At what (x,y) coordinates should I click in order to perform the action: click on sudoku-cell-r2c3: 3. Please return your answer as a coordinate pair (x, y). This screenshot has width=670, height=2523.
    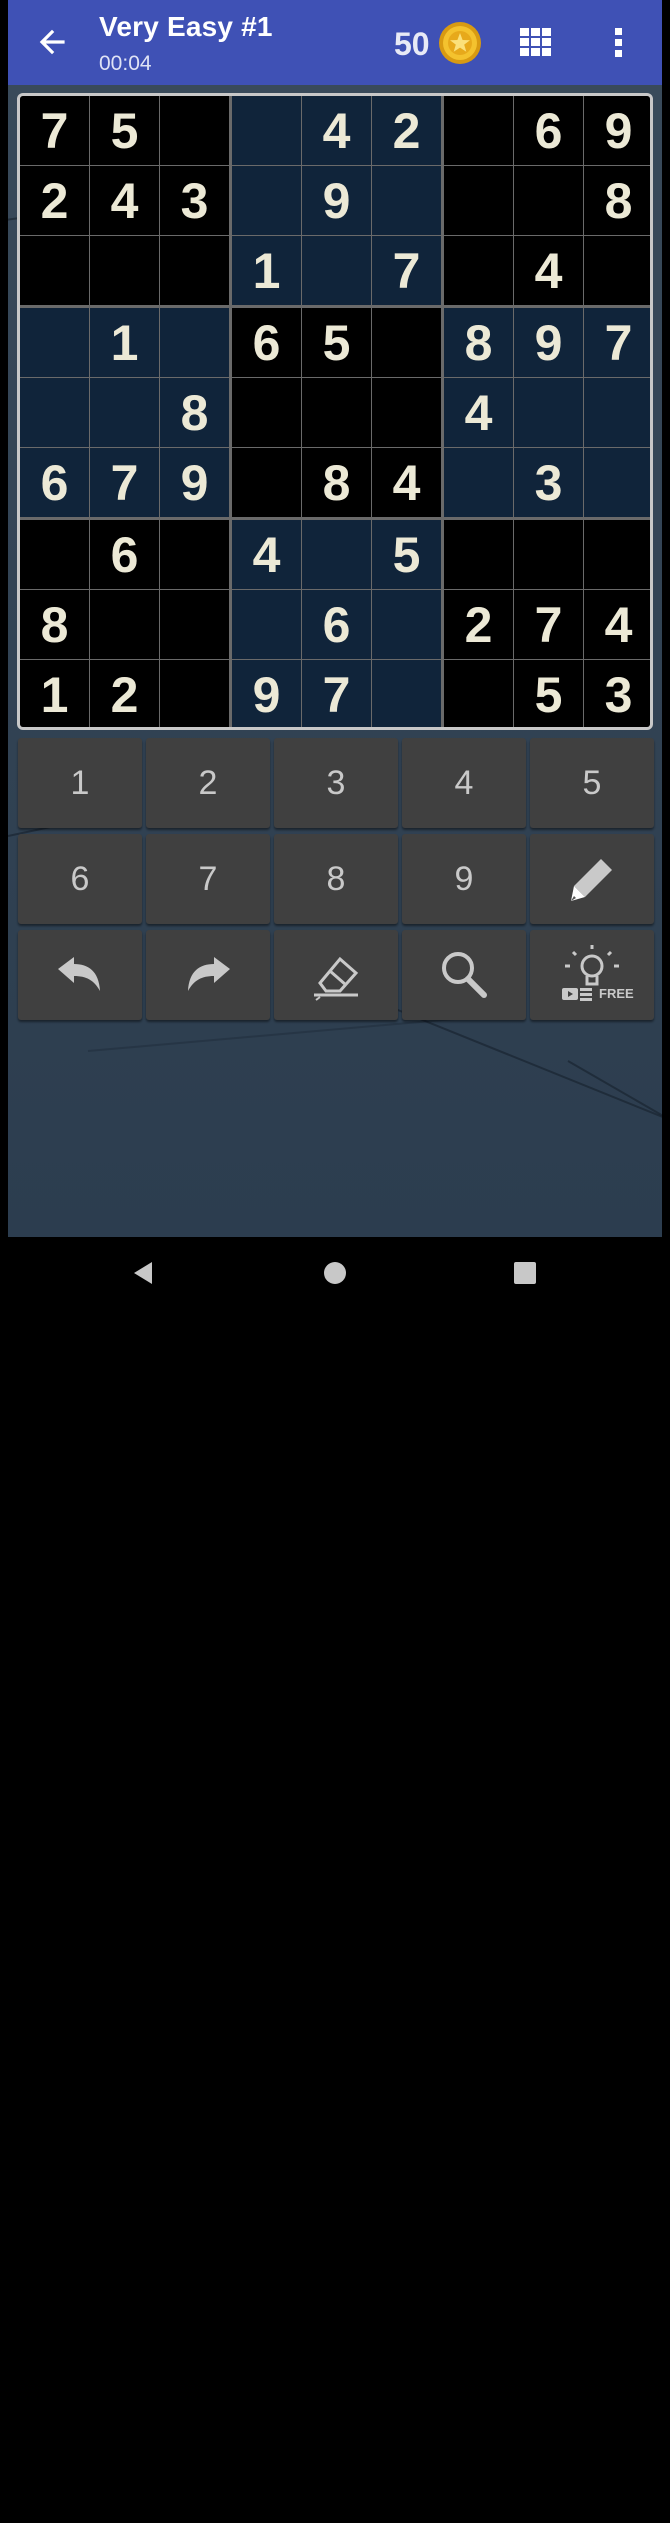
    Looking at the image, I should click on (194, 200).